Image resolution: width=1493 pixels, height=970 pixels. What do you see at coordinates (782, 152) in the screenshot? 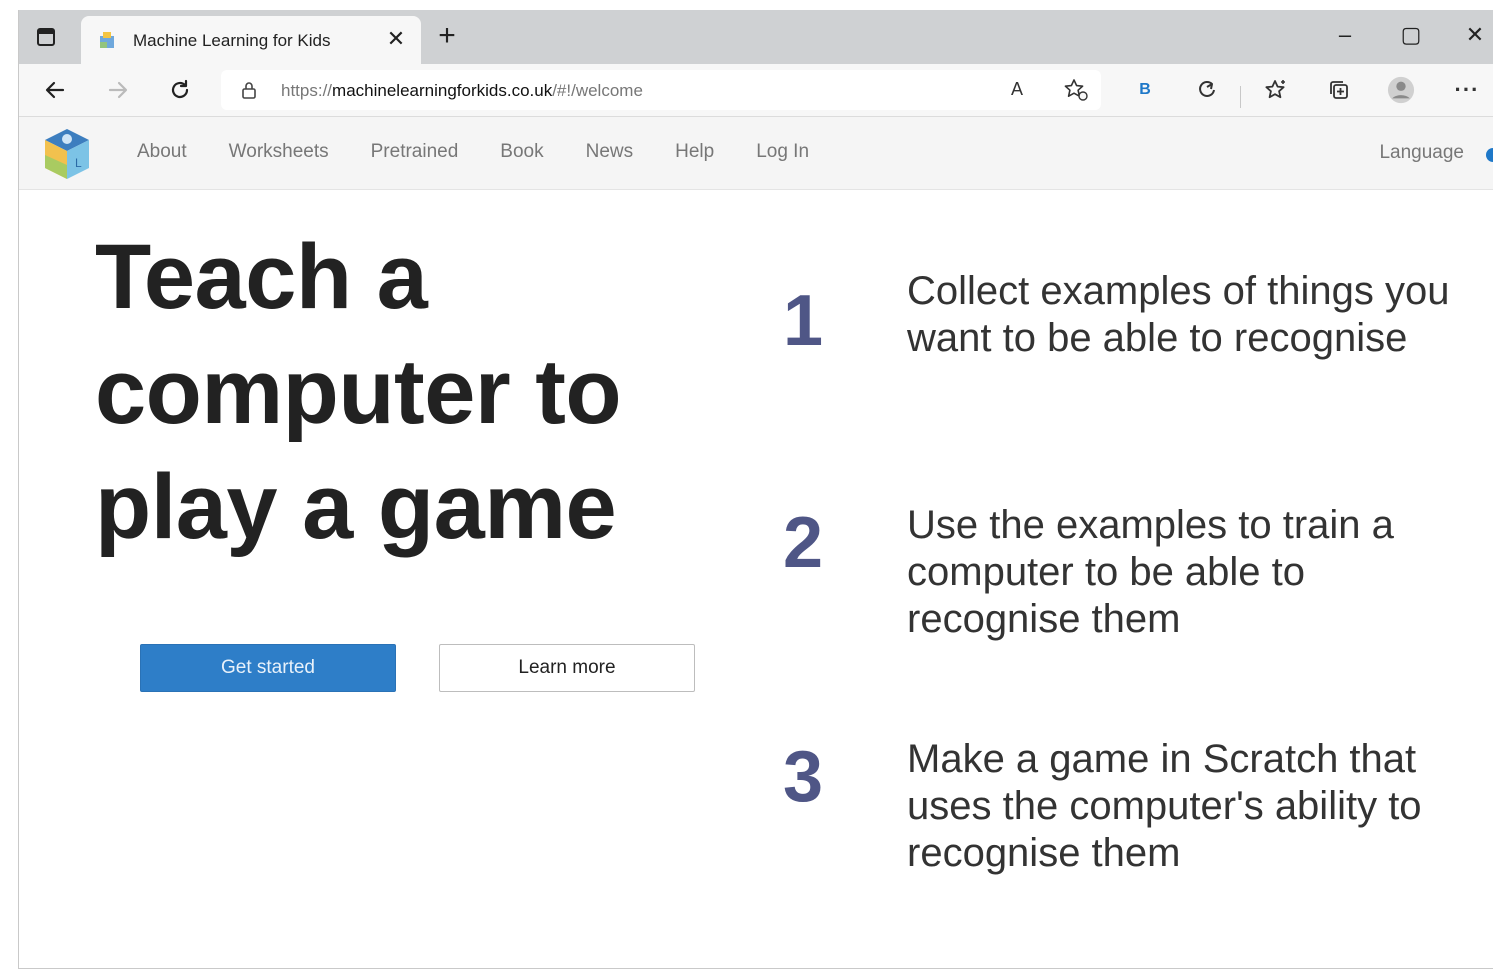
I see `nav-link-login: Log In` at bounding box center [782, 152].